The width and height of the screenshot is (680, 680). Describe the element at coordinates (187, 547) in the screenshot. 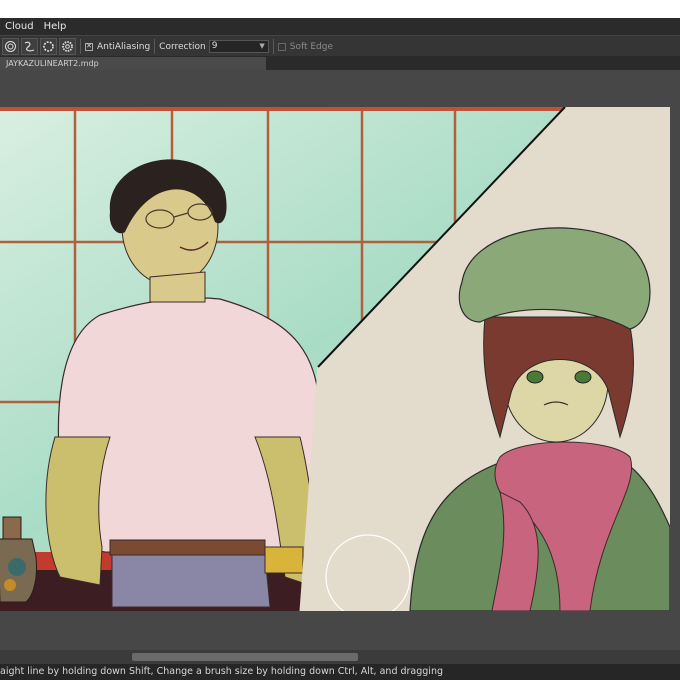

I see `man-belt` at that location.